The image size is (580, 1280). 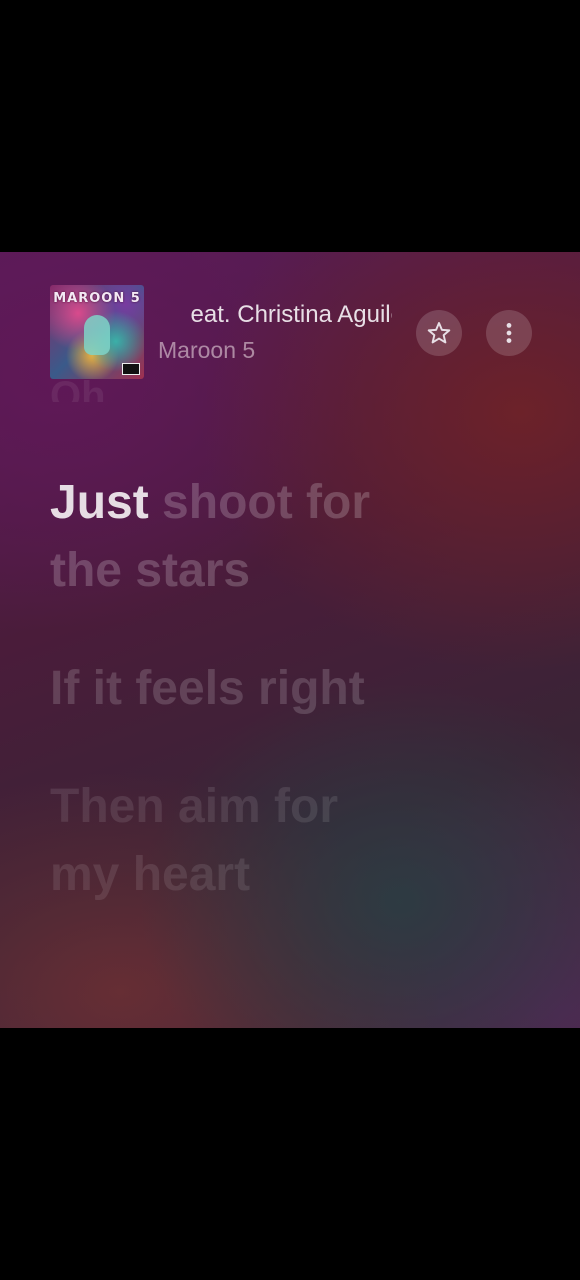 I want to click on next-lyric-line-2: Then aim for, so click(x=194, y=807).